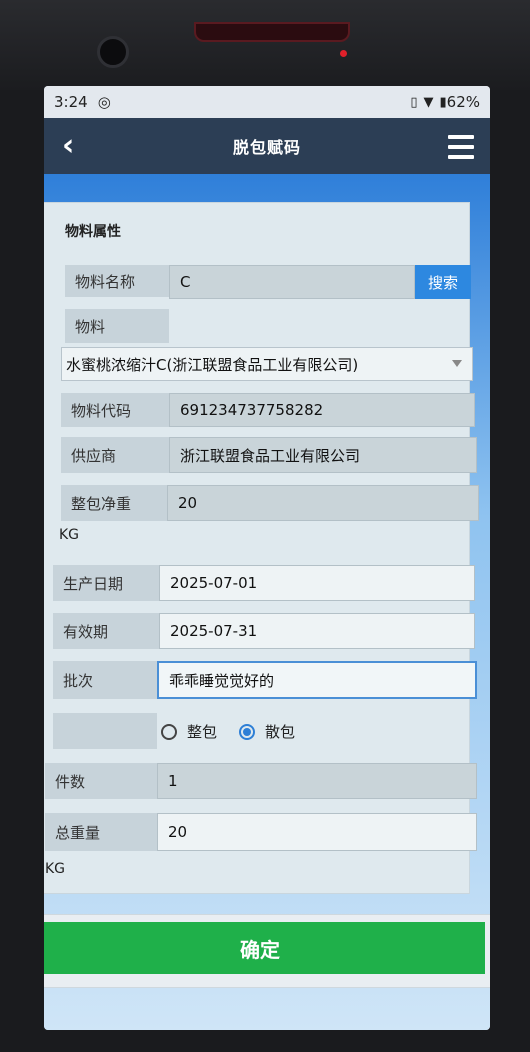 The height and width of the screenshot is (1052, 530). I want to click on batch-input: 乖乖睡觉觉好的, so click(317, 680).